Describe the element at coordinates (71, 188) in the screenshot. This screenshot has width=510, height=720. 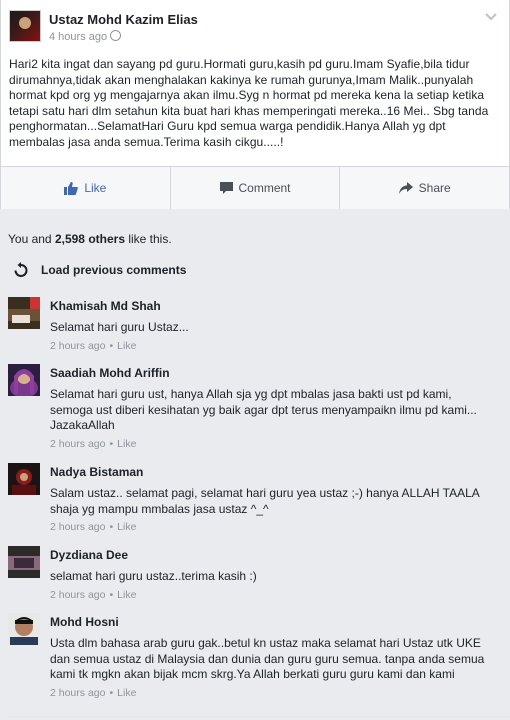
I see `thumbs-up-icon` at that location.